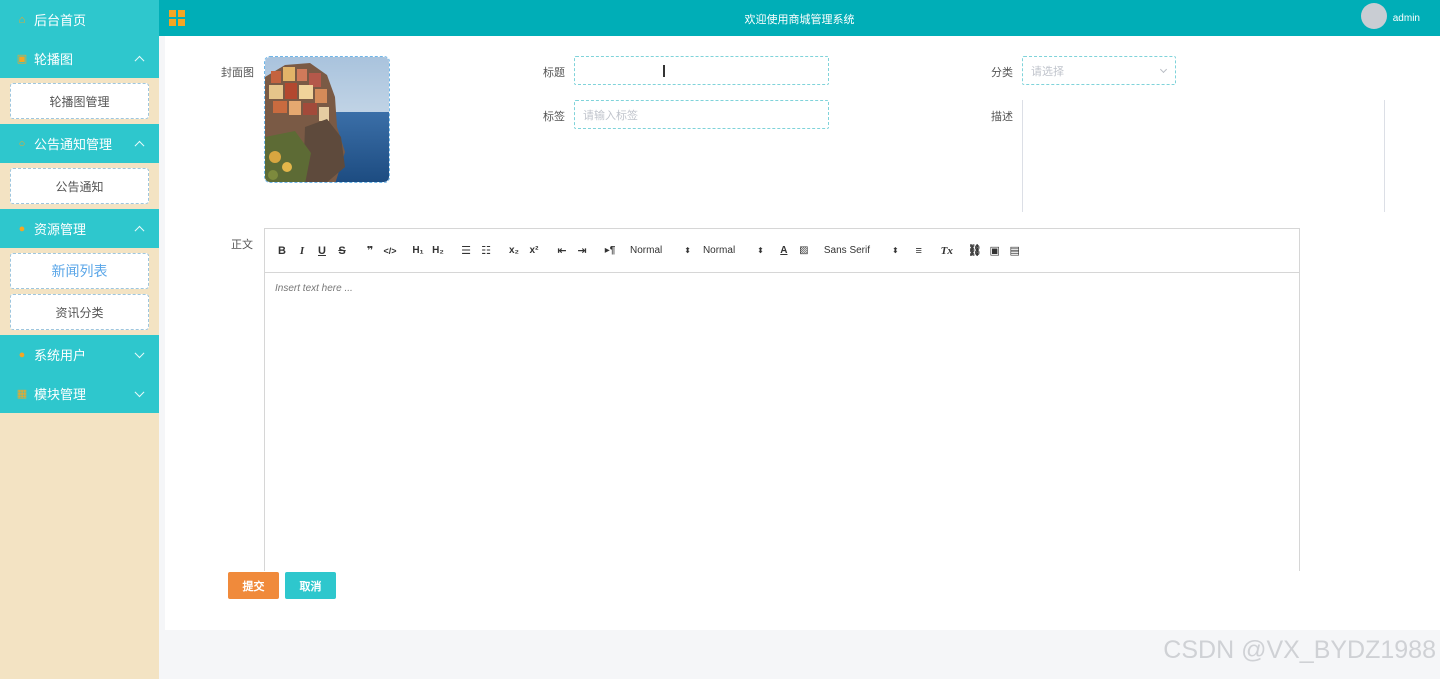 This screenshot has width=1440, height=679. Describe the element at coordinates (466, 251) in the screenshot. I see `ordered-list-icon: ☰` at that location.